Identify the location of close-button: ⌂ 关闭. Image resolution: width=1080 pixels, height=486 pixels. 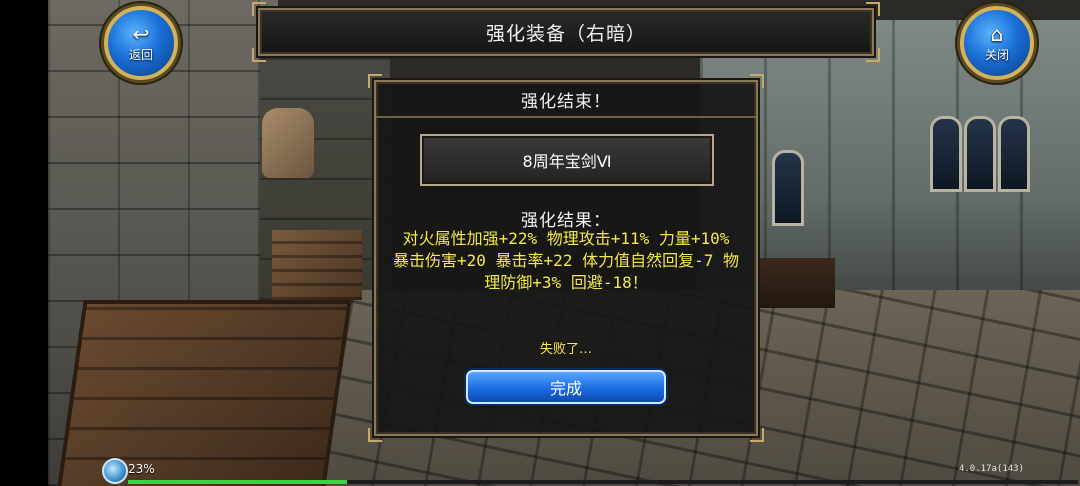
(997, 43).